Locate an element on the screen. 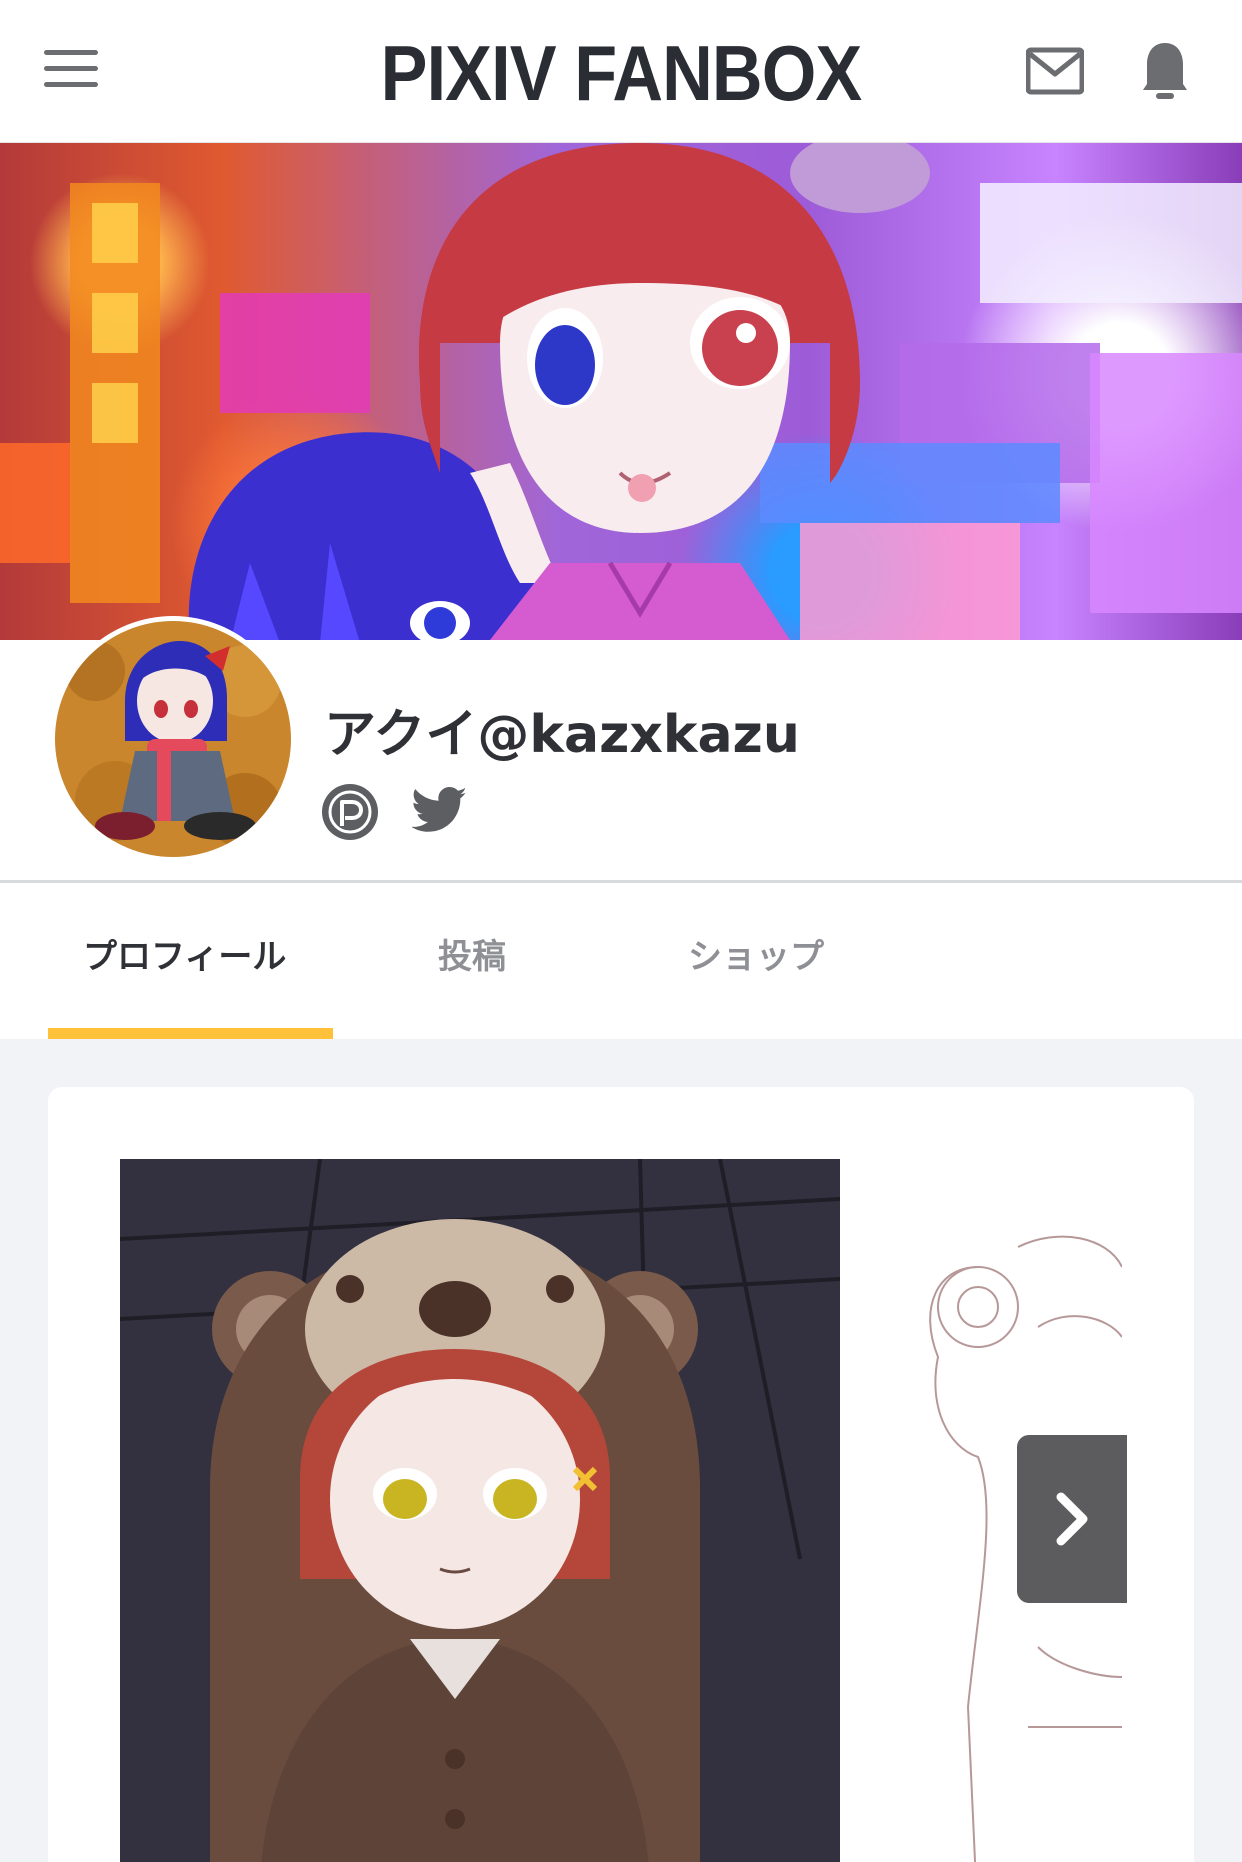 This screenshot has width=1242, height=1862. tab-profile: プロフィール is located at coordinates (184, 953).